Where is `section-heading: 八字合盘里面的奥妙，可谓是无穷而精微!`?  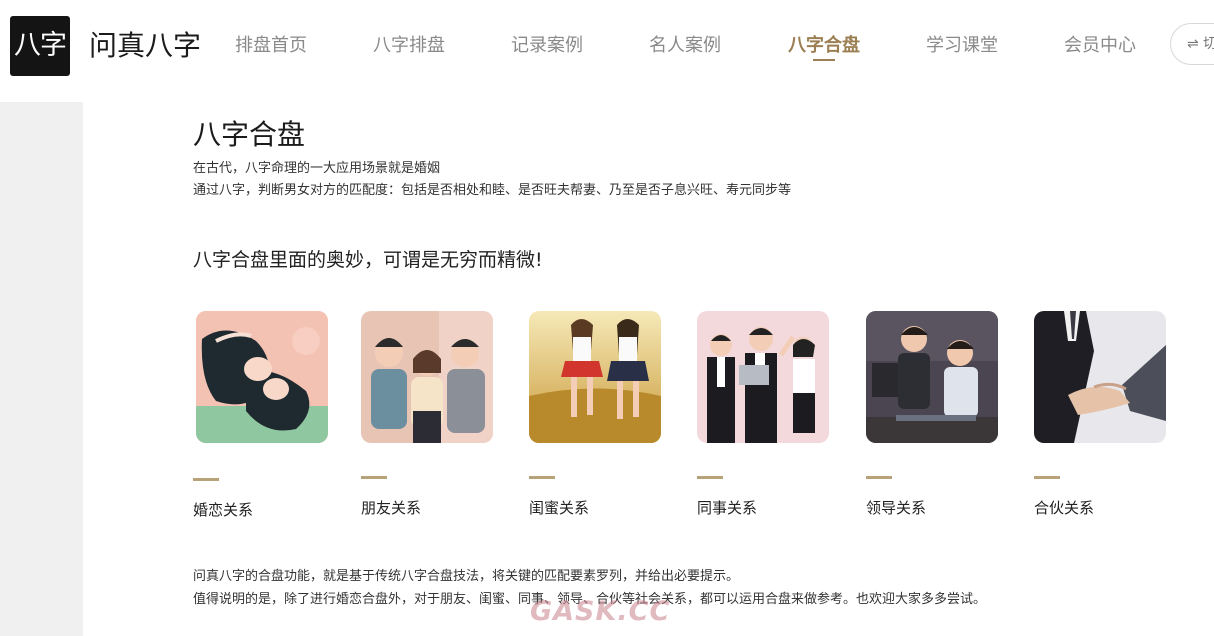
section-heading: 八字合盘里面的奥妙，可谓是无穷而精微! is located at coordinates (368, 260).